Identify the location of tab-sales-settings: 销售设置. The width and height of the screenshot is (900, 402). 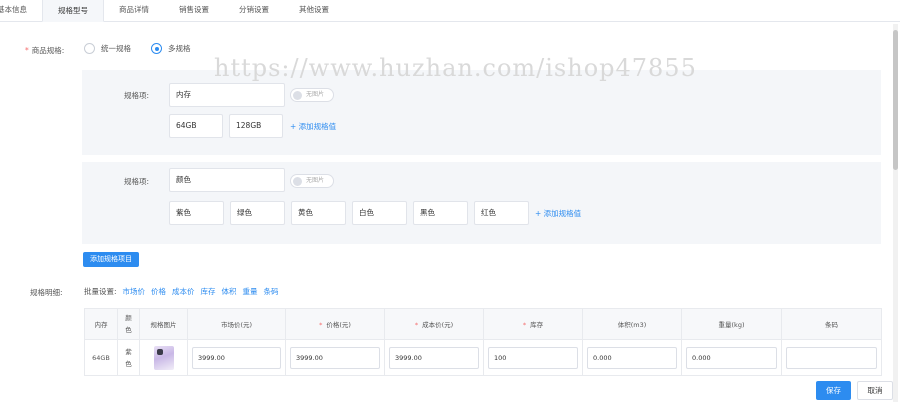
(194, 10).